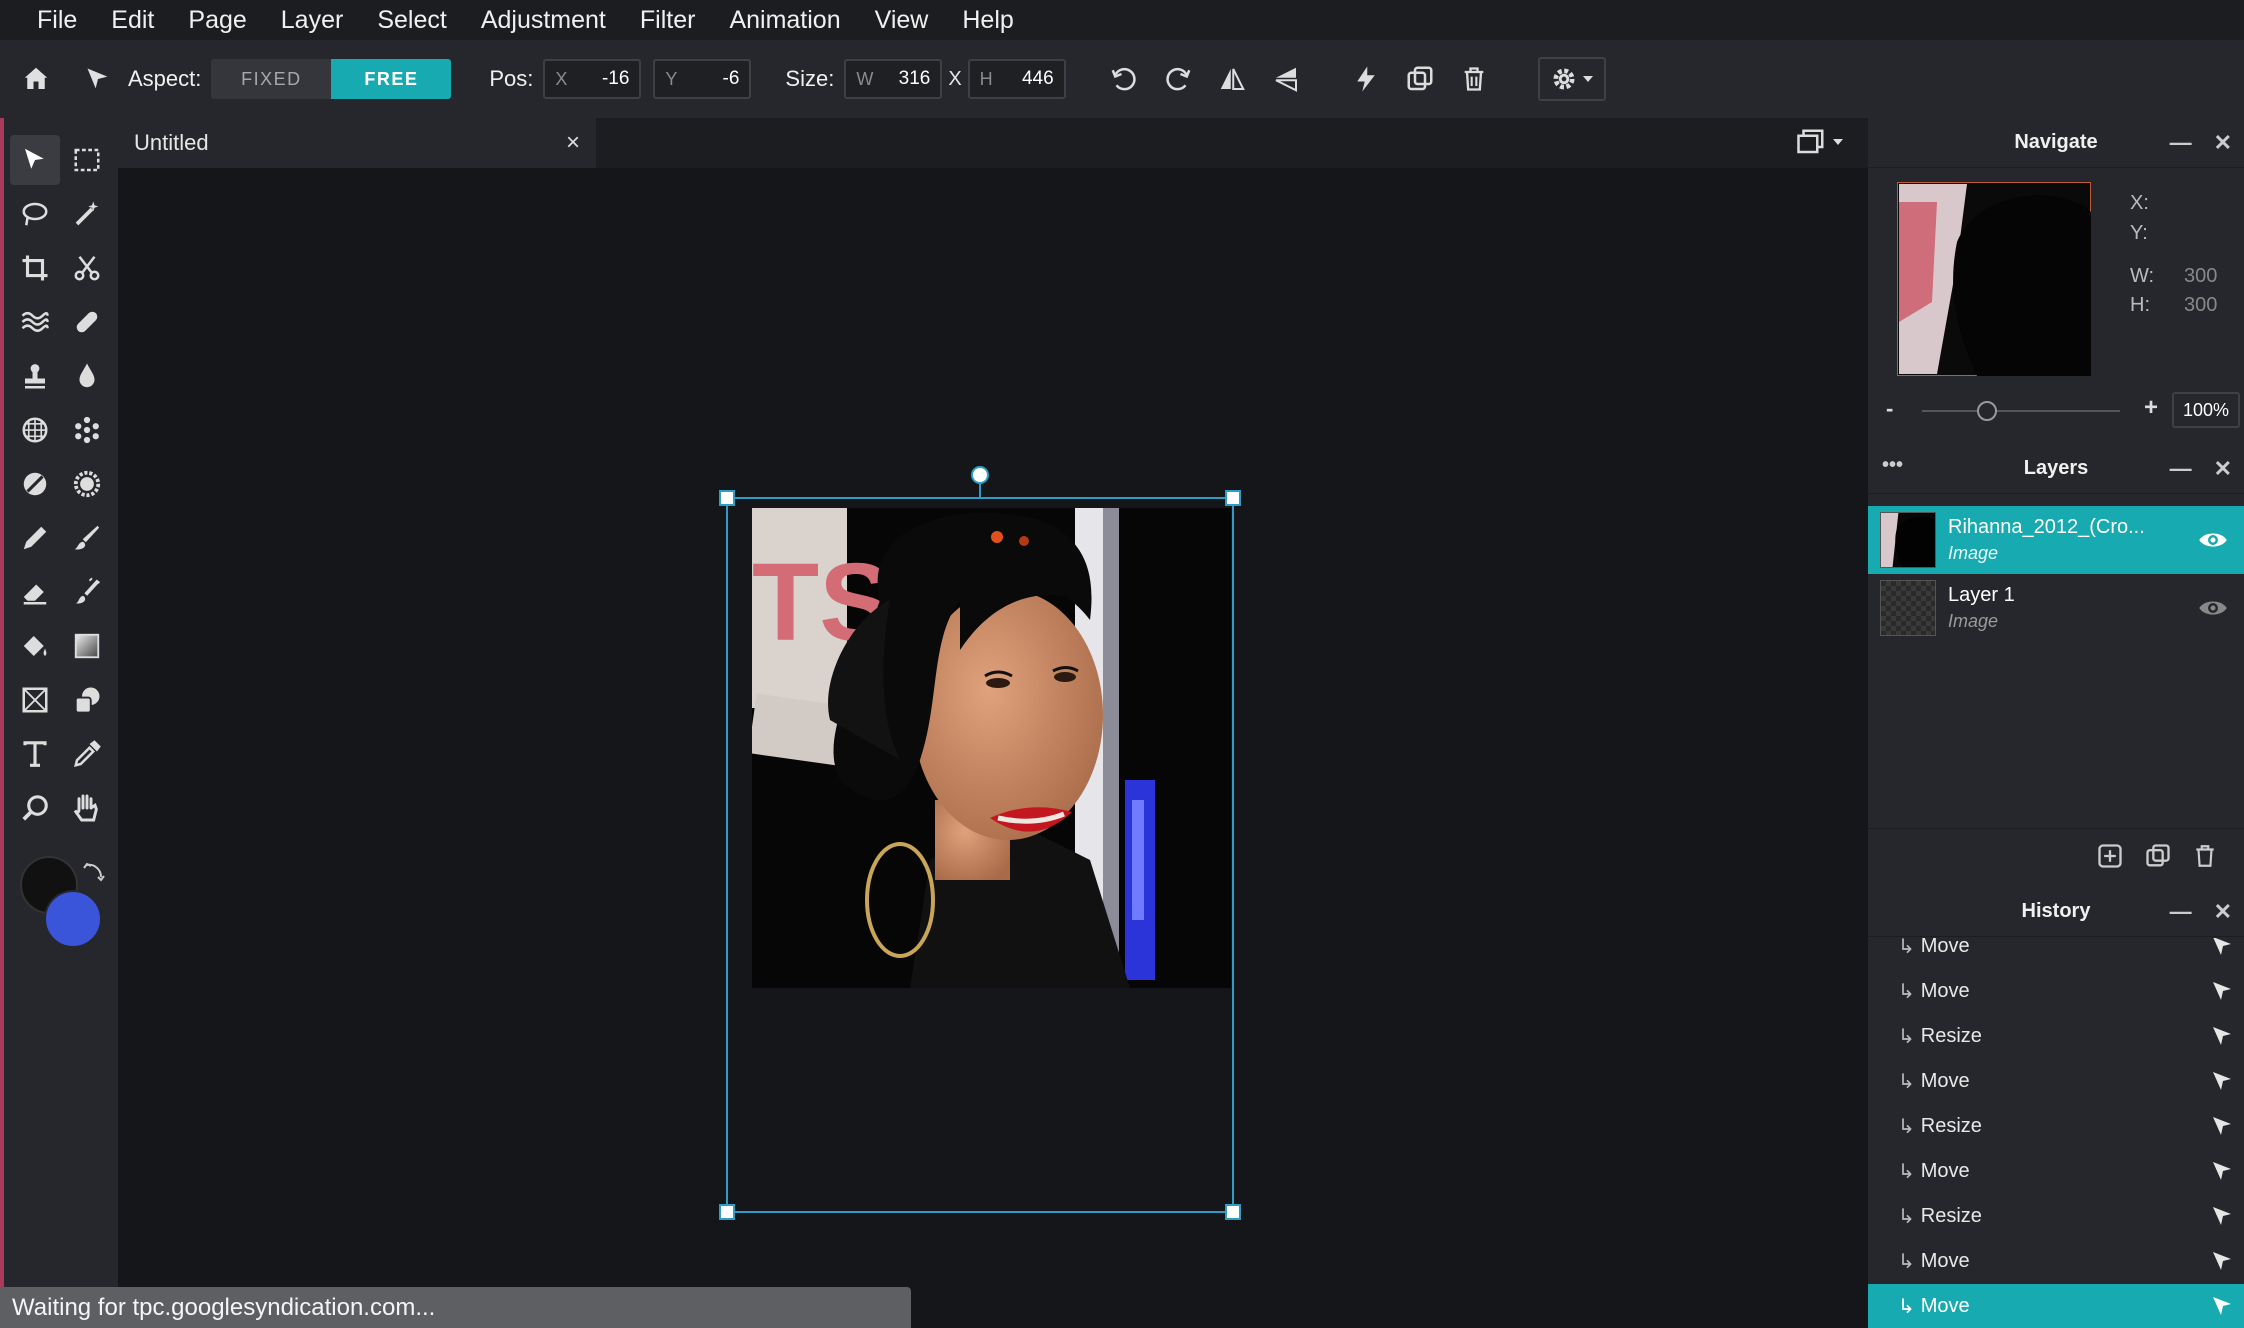  Describe the element at coordinates (1994, 279) in the screenshot. I see `navigate-thumbnail` at that location.